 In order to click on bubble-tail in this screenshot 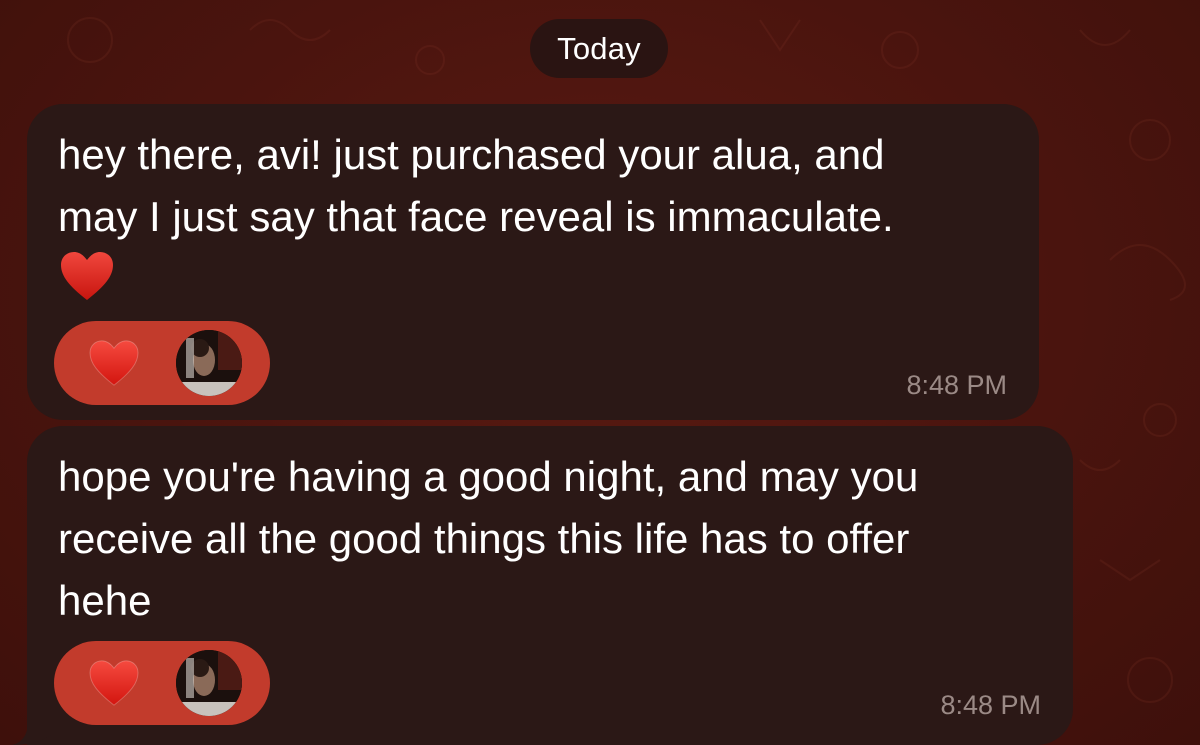, I will do `click(32, 722)`.